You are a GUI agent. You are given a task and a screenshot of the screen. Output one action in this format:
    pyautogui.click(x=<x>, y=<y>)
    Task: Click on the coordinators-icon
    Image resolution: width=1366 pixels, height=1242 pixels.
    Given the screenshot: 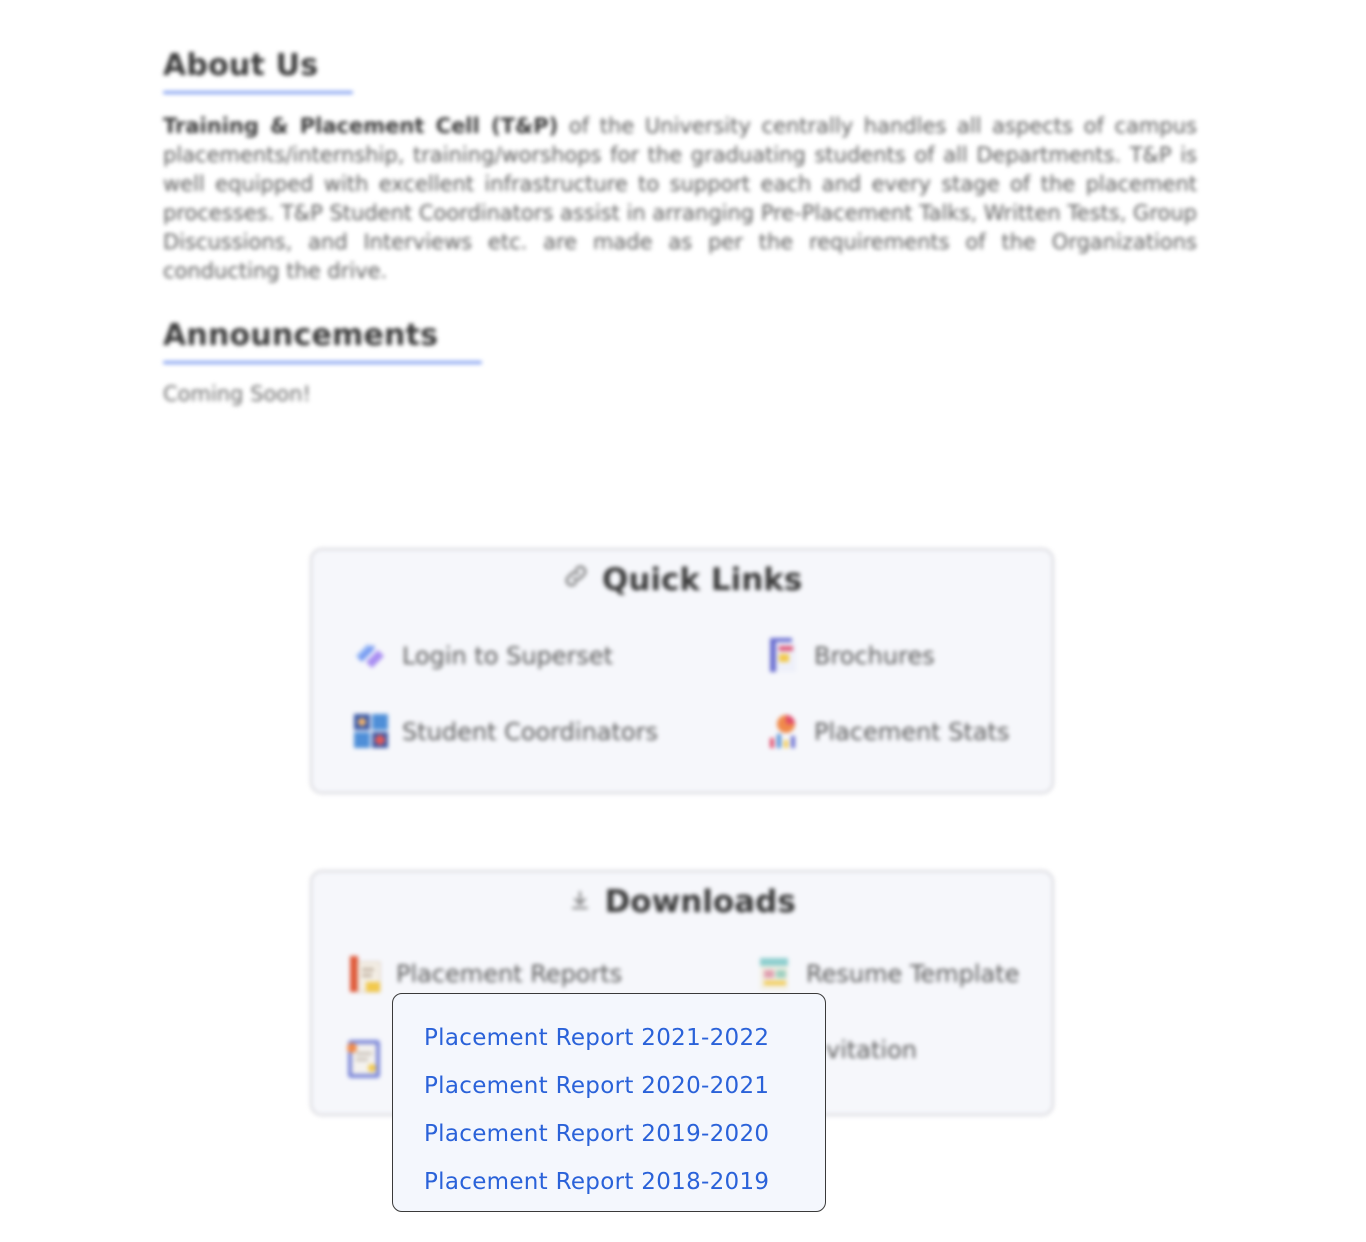 What is the action you would take?
    pyautogui.click(x=372, y=732)
    